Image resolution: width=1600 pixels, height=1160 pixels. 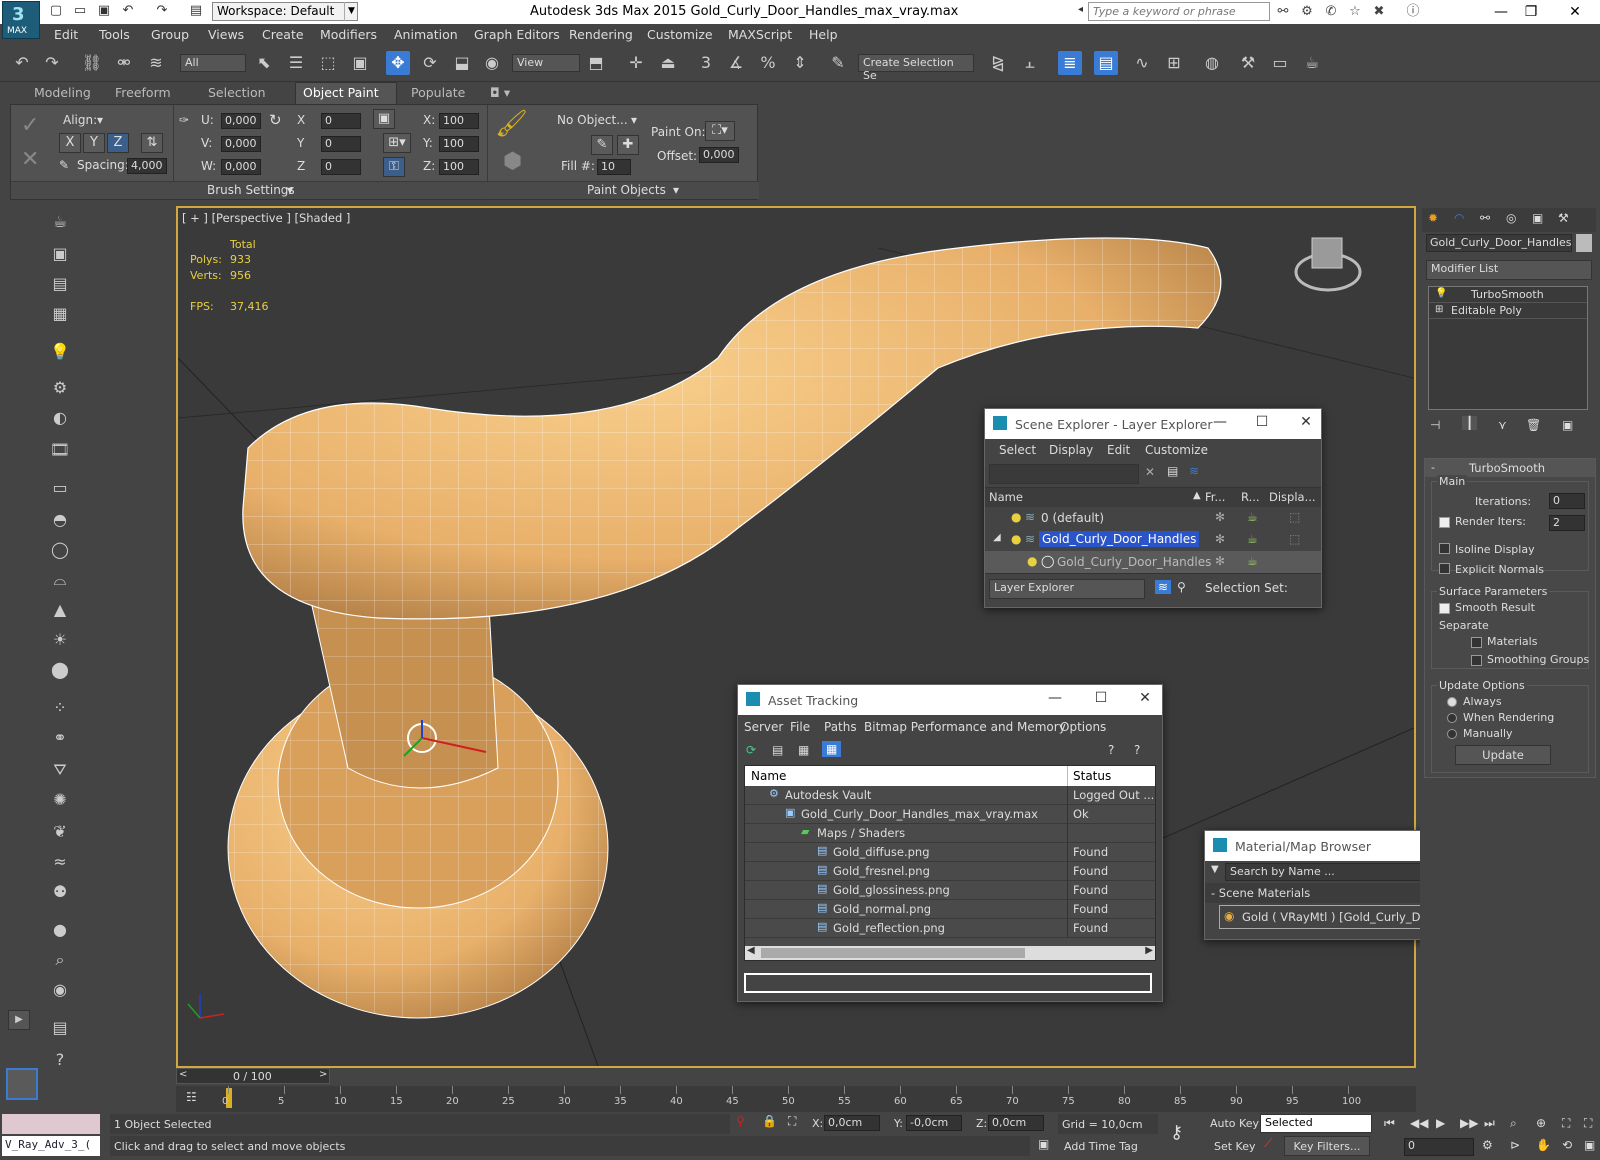 I want to click on render-setup-icon: ⚒, so click(x=1248, y=63).